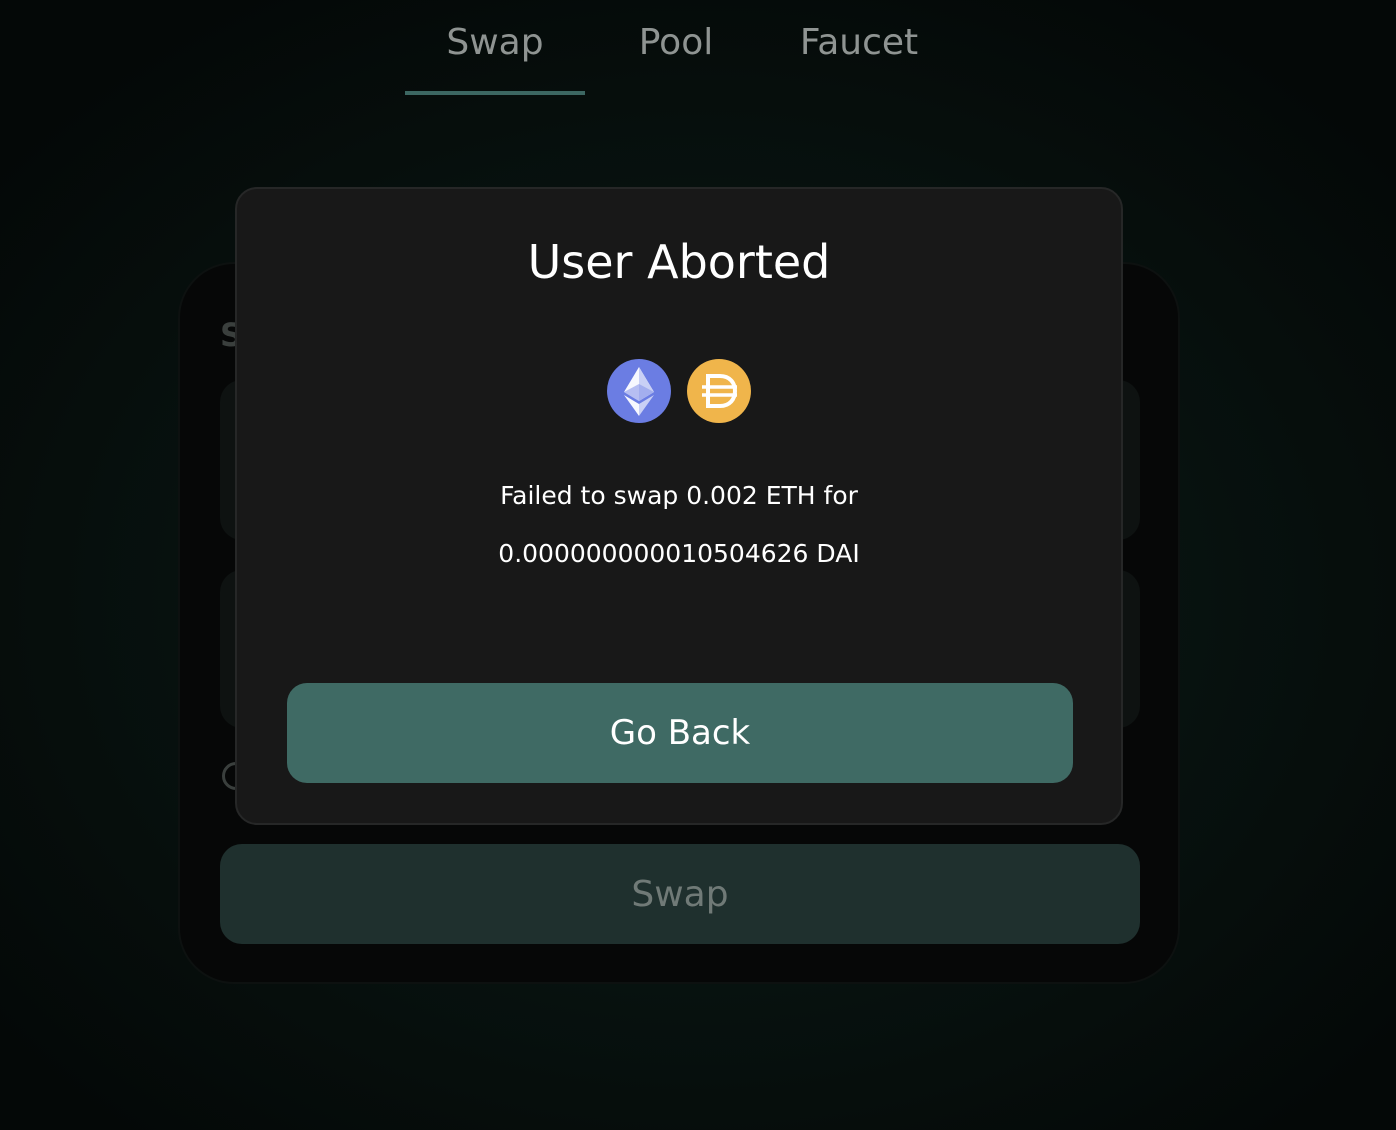  What do you see at coordinates (719, 391) in the screenshot?
I see `dai-icon` at bounding box center [719, 391].